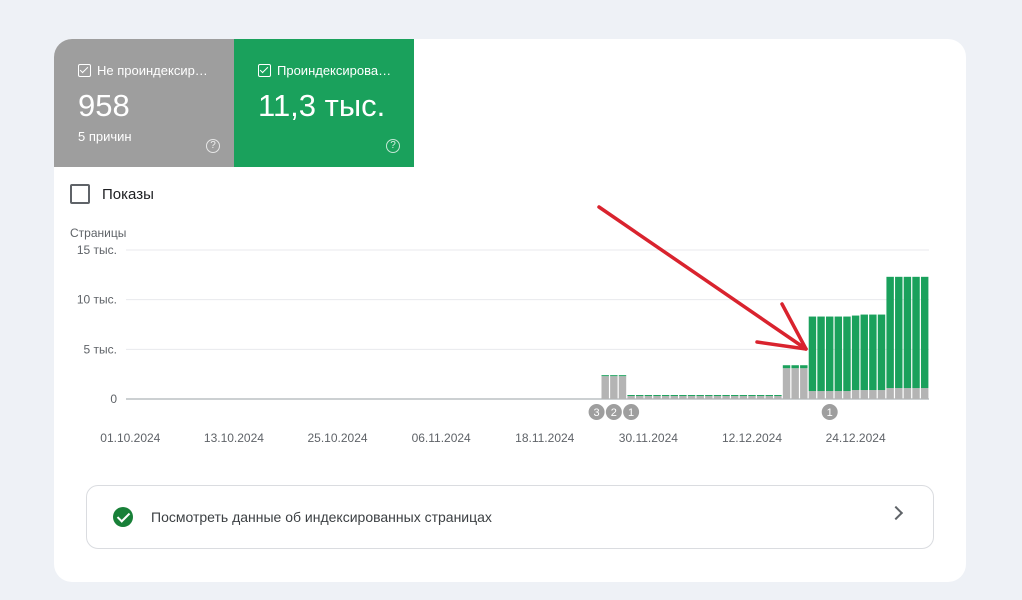 This screenshot has height=600, width=1022. What do you see at coordinates (100, 349) in the screenshot?
I see `y-tick-label: 5 тыс.` at bounding box center [100, 349].